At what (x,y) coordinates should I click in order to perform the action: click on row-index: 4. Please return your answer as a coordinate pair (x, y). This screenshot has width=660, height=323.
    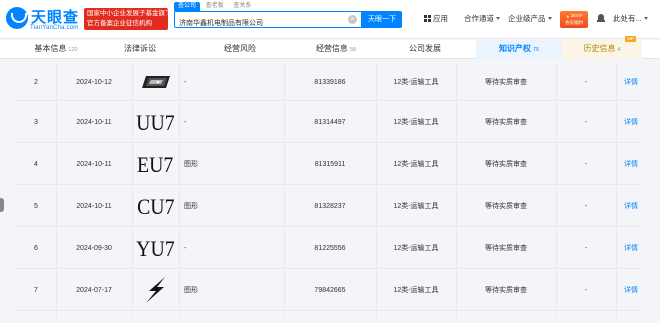
    Looking at the image, I should click on (36, 164).